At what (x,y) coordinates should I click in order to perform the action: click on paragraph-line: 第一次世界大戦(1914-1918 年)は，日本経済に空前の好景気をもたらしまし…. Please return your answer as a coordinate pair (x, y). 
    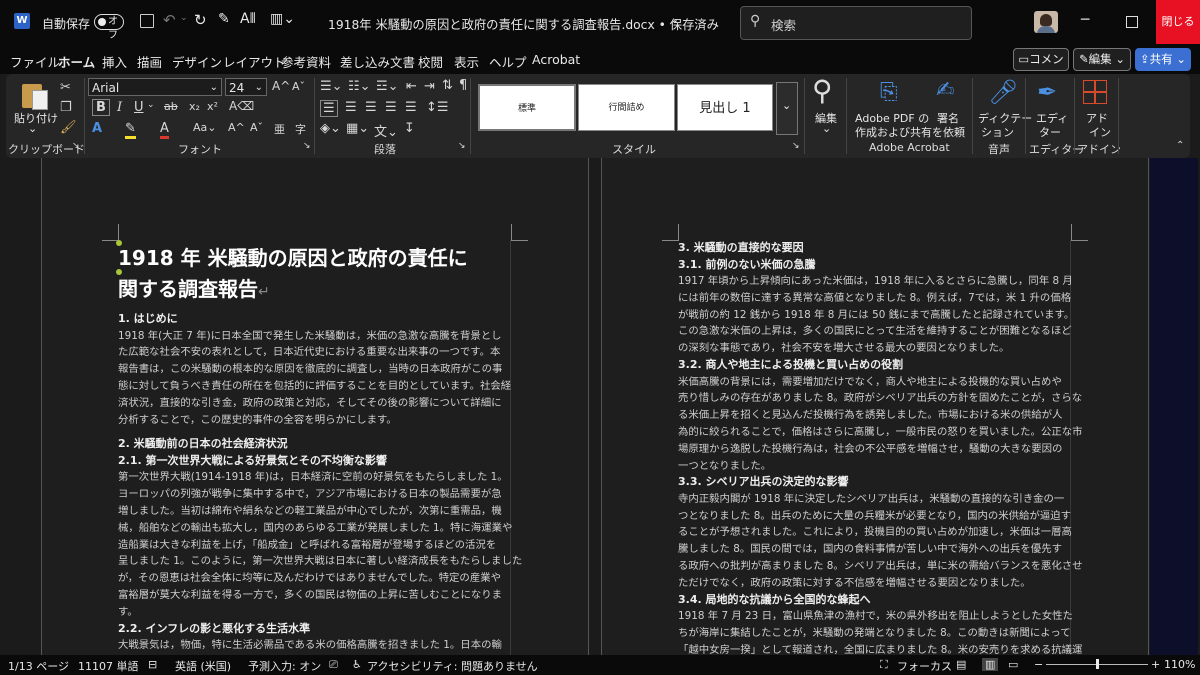
    Looking at the image, I should click on (313, 477).